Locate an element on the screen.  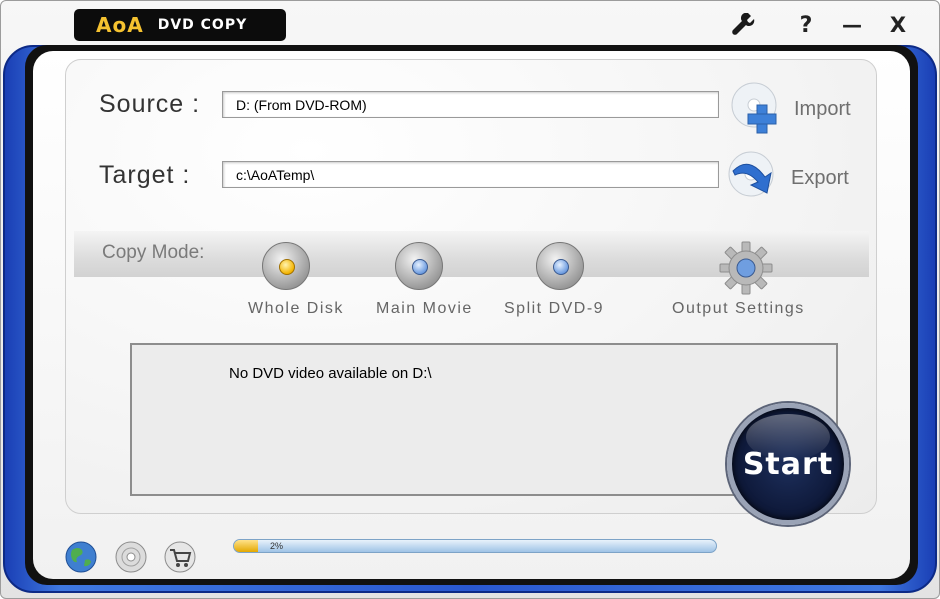
start-button: Start is located at coordinates (788, 464).